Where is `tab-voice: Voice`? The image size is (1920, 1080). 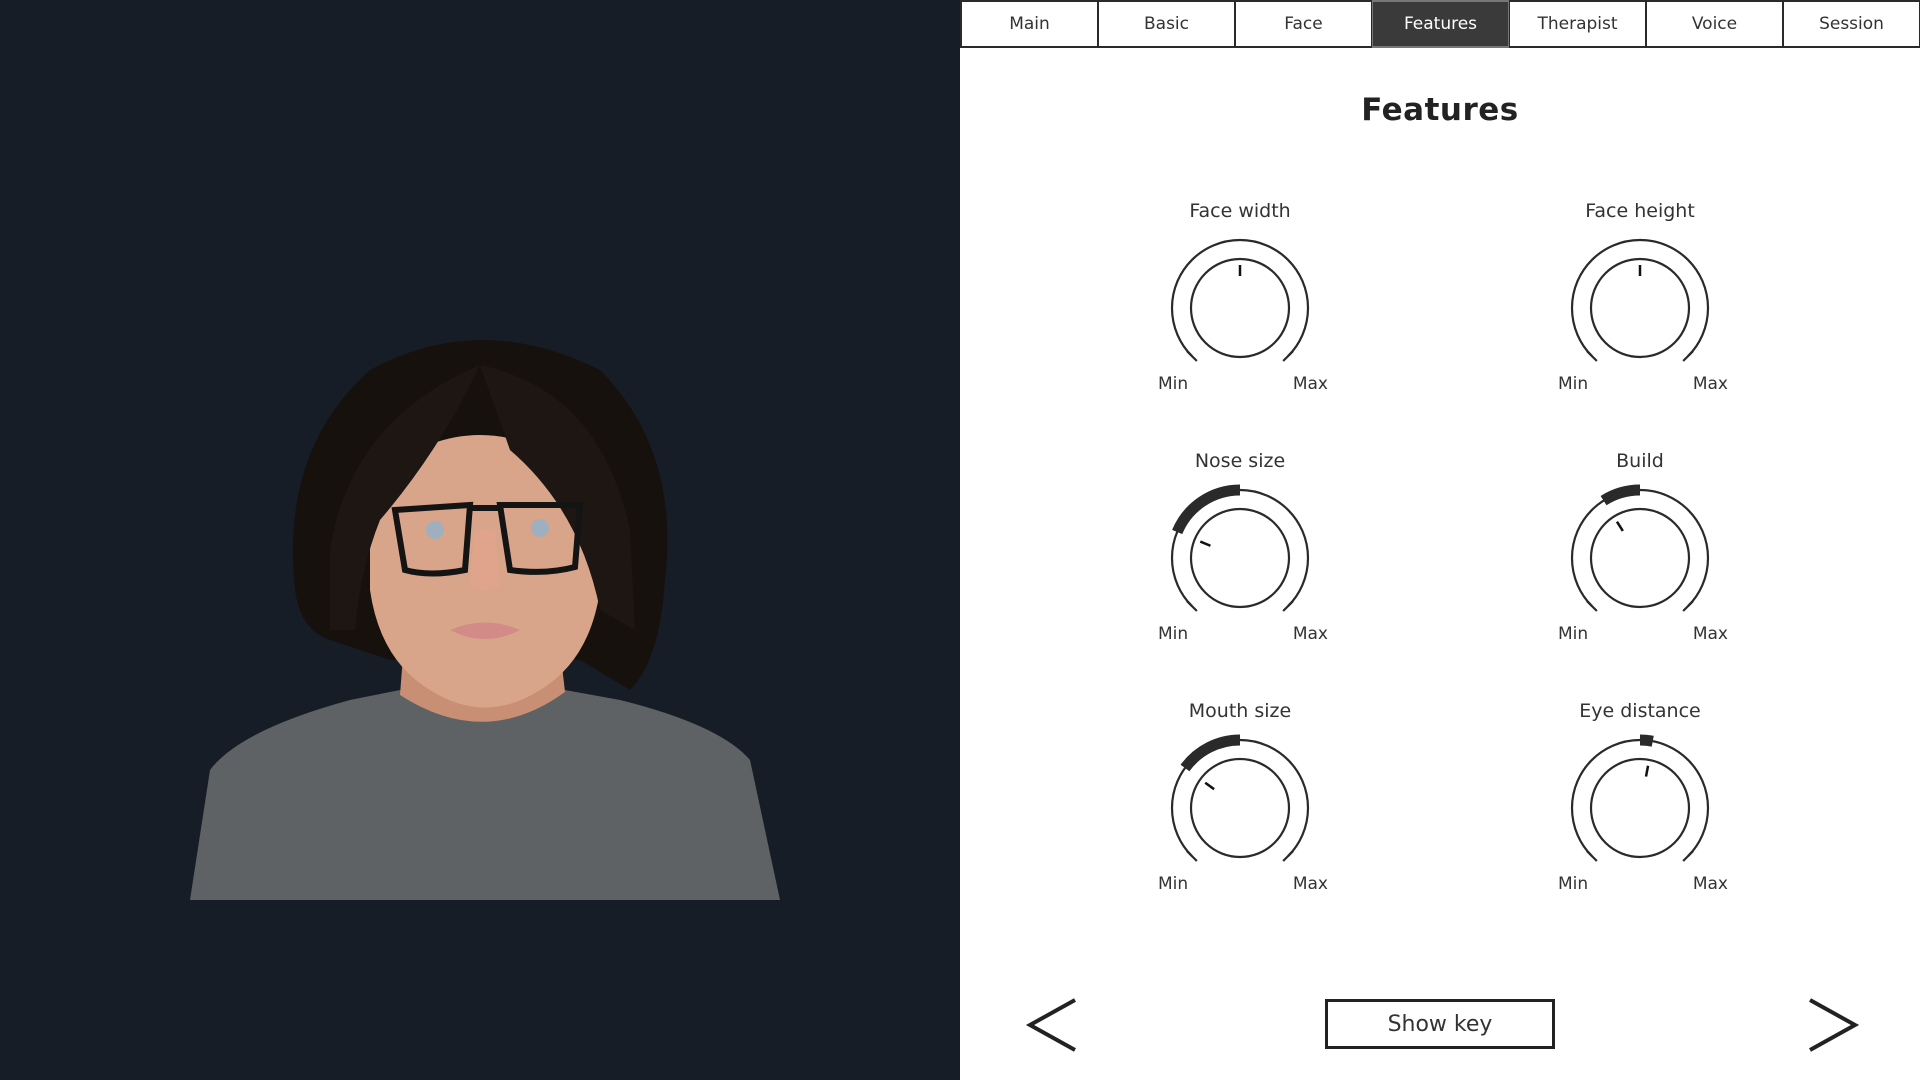 tab-voice: Voice is located at coordinates (1714, 24).